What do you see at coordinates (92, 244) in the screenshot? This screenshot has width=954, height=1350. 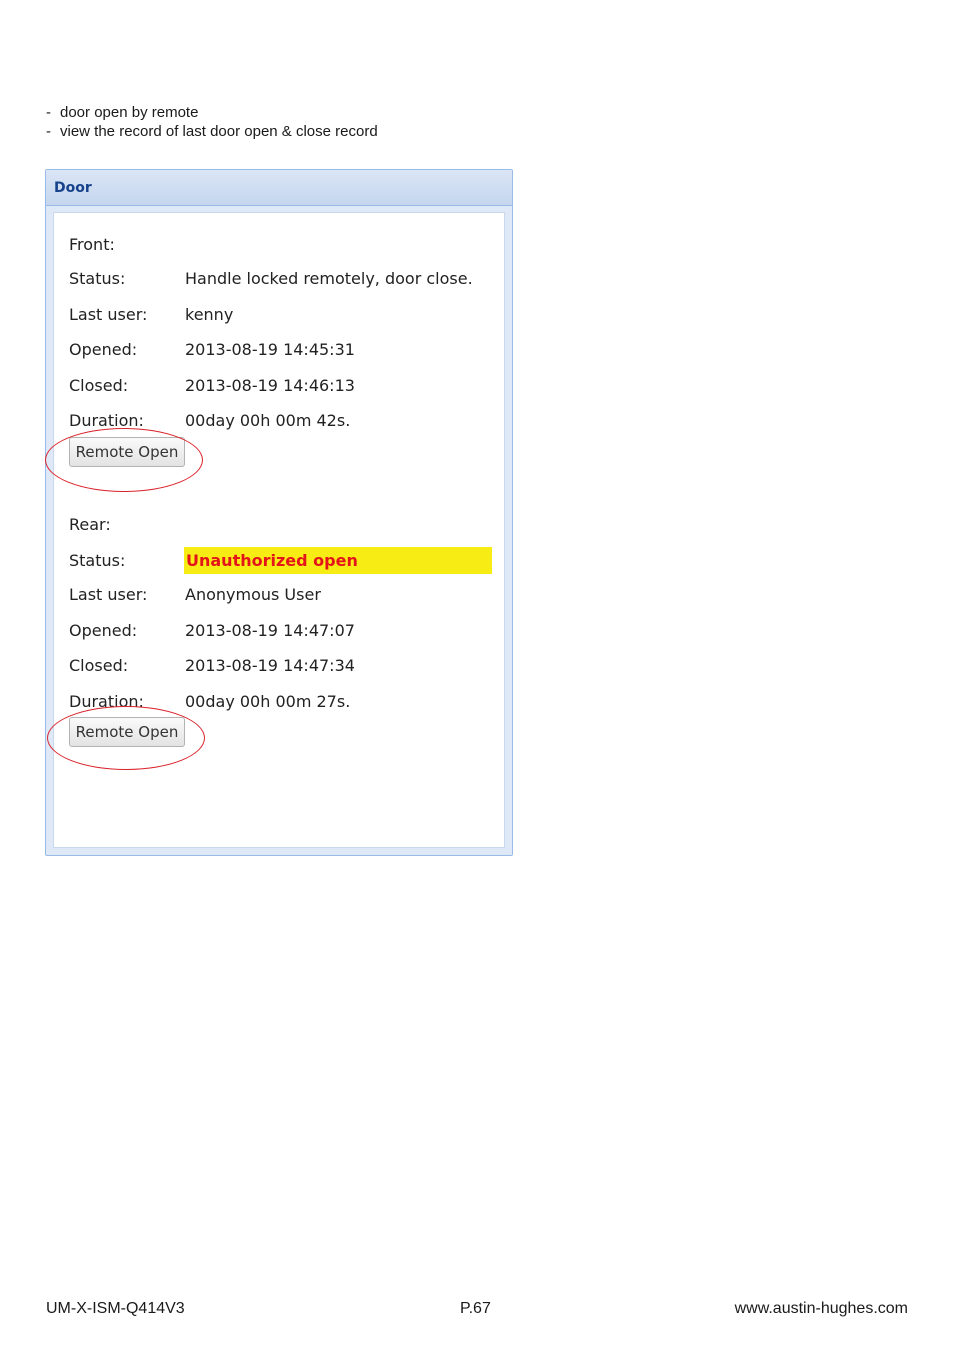 I see `front-heading: Front:` at bounding box center [92, 244].